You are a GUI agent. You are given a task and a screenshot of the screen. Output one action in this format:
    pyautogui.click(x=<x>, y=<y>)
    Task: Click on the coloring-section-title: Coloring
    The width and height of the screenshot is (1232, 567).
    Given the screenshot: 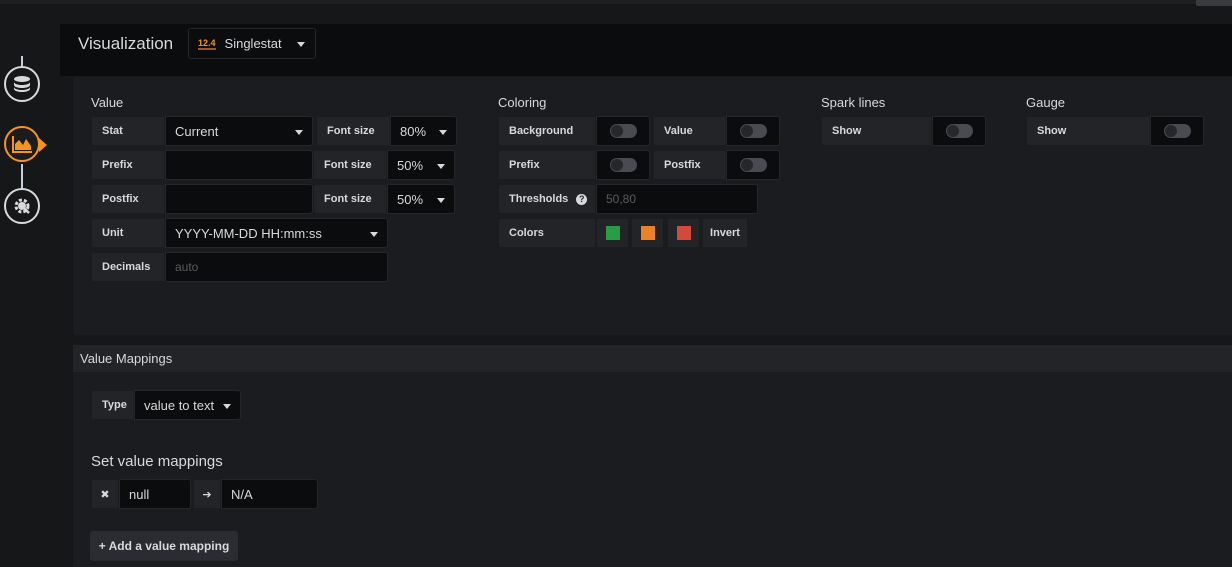 What is the action you would take?
    pyautogui.click(x=522, y=102)
    